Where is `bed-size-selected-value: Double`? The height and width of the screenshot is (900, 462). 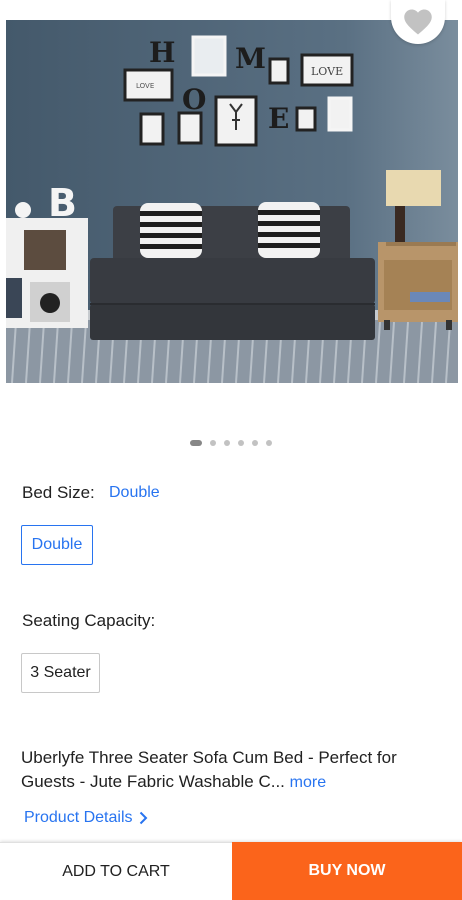 bed-size-selected-value: Double is located at coordinates (134, 492).